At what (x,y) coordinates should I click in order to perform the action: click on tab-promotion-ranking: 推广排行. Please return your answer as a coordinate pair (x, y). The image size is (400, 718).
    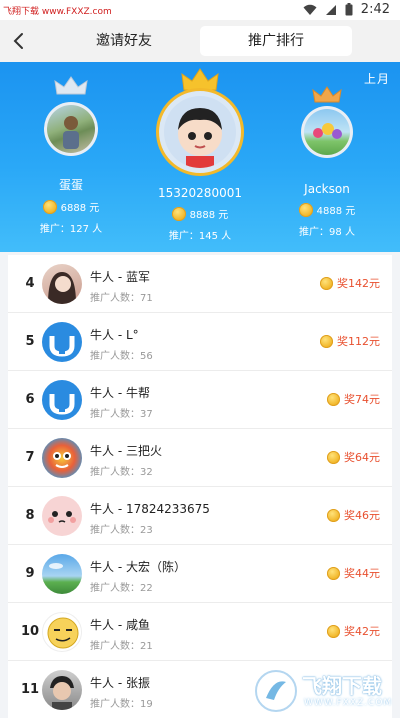
    Looking at the image, I should click on (276, 41).